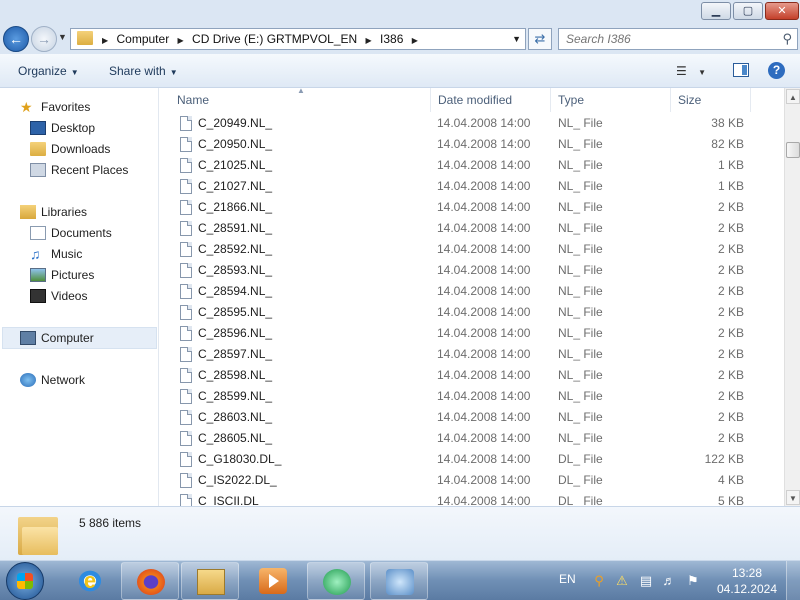 This screenshot has height=600, width=800. Describe the element at coordinates (69, 296) in the screenshot. I see `nav-videos-label: Videos` at that location.